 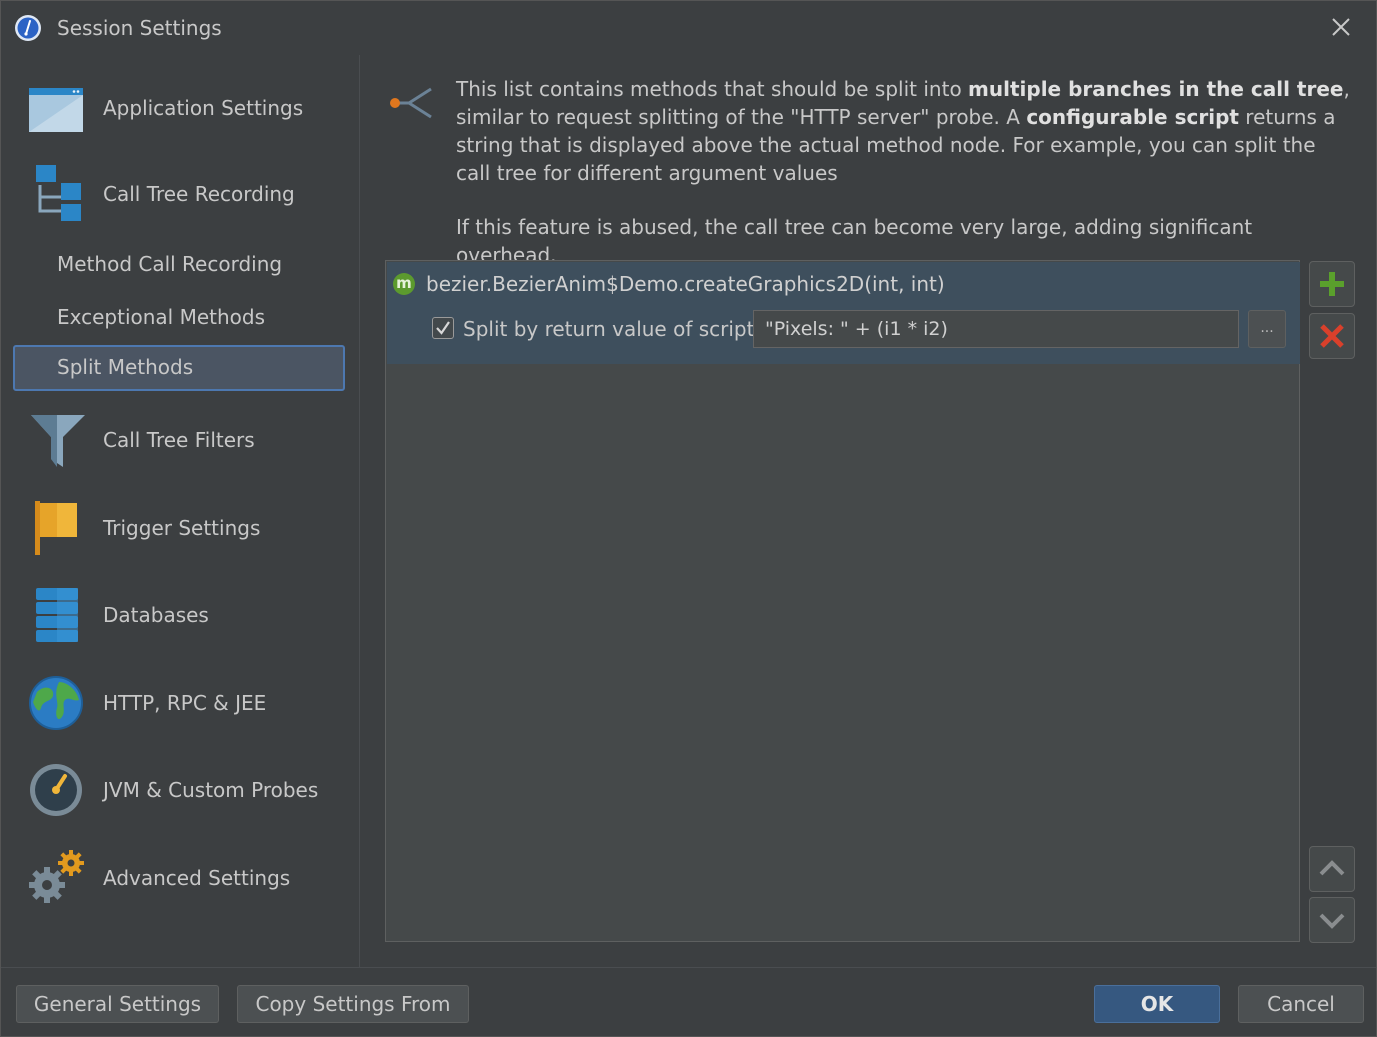 I want to click on delete-icon, so click(x=1332, y=336).